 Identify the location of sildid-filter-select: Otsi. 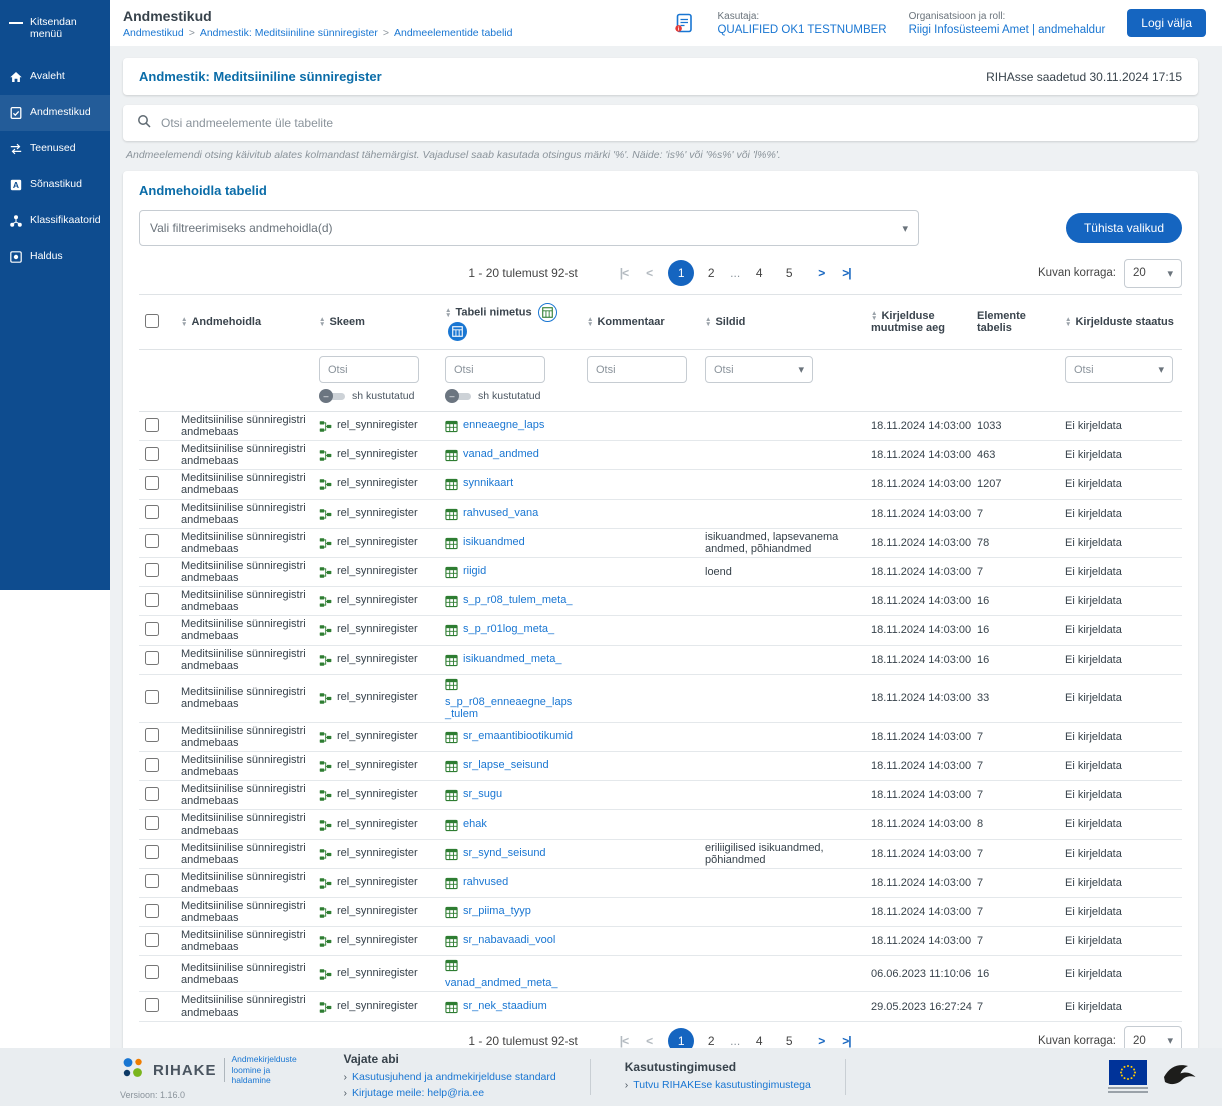
(759, 369).